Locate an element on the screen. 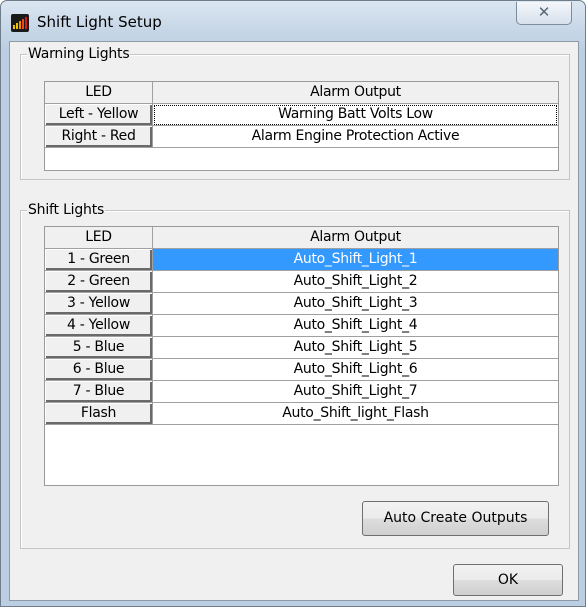 This screenshot has height=609, width=588. shift-lights-label: Shift Lights is located at coordinates (66, 210).